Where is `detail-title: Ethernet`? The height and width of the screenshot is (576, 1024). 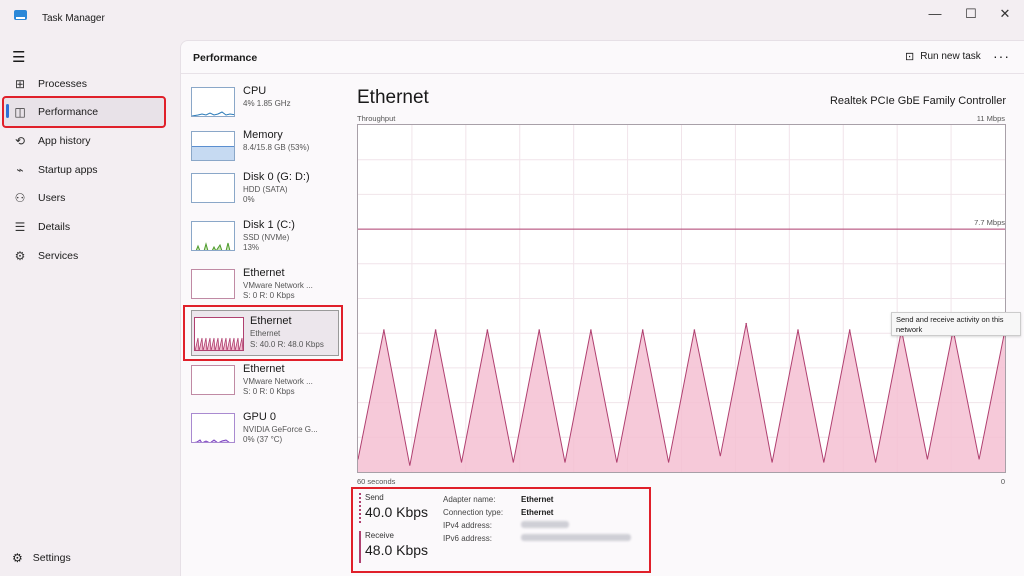 detail-title: Ethernet is located at coordinates (393, 97).